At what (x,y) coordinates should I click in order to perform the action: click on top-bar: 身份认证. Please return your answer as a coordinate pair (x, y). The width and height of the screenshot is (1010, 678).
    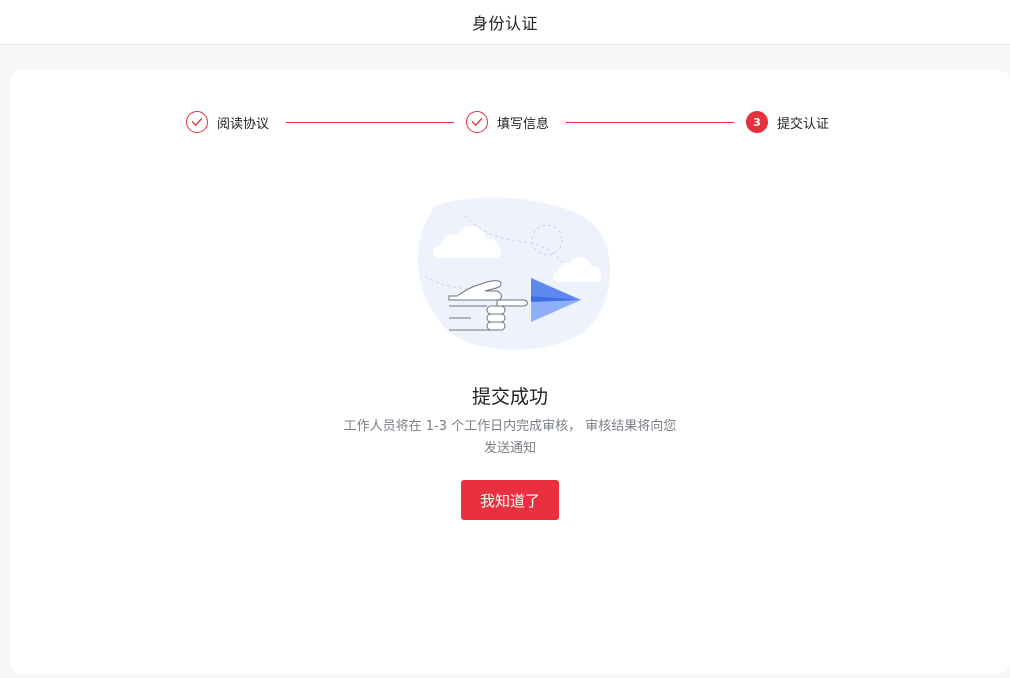
    Looking at the image, I should click on (505, 22).